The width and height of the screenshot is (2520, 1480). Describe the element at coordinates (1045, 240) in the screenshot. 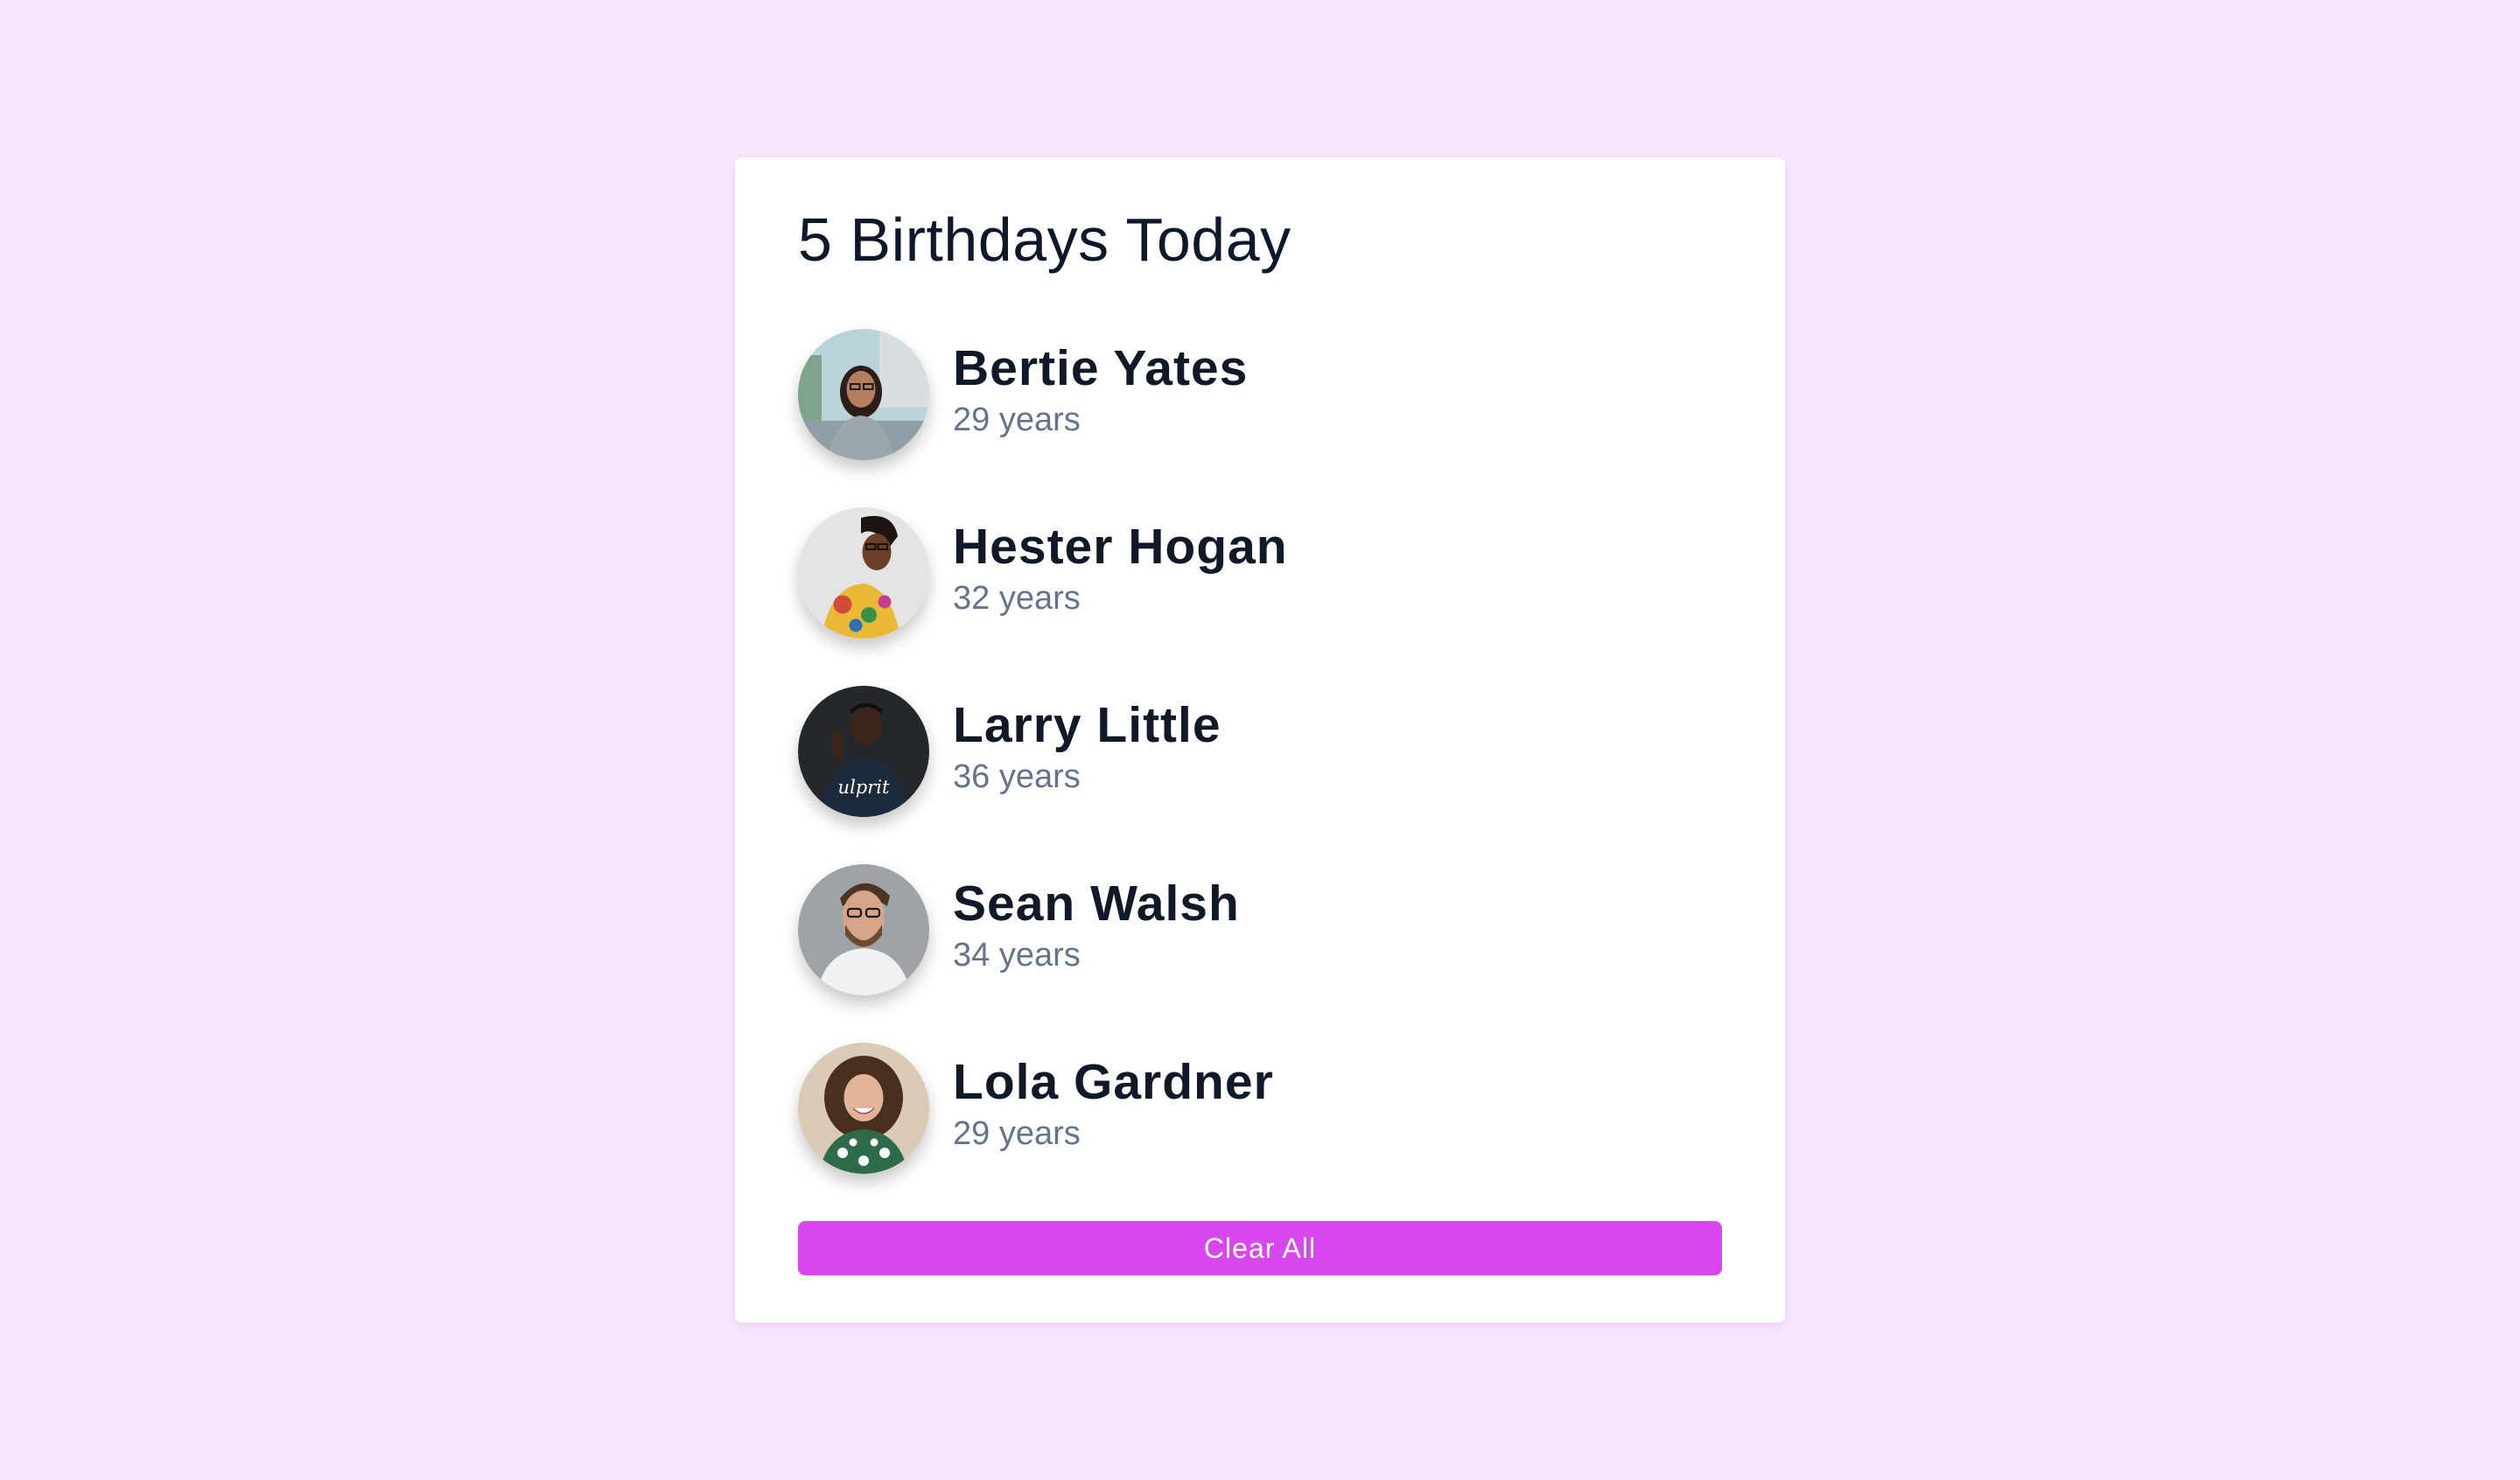

I see `card-title: 5 Birthdays Today` at that location.